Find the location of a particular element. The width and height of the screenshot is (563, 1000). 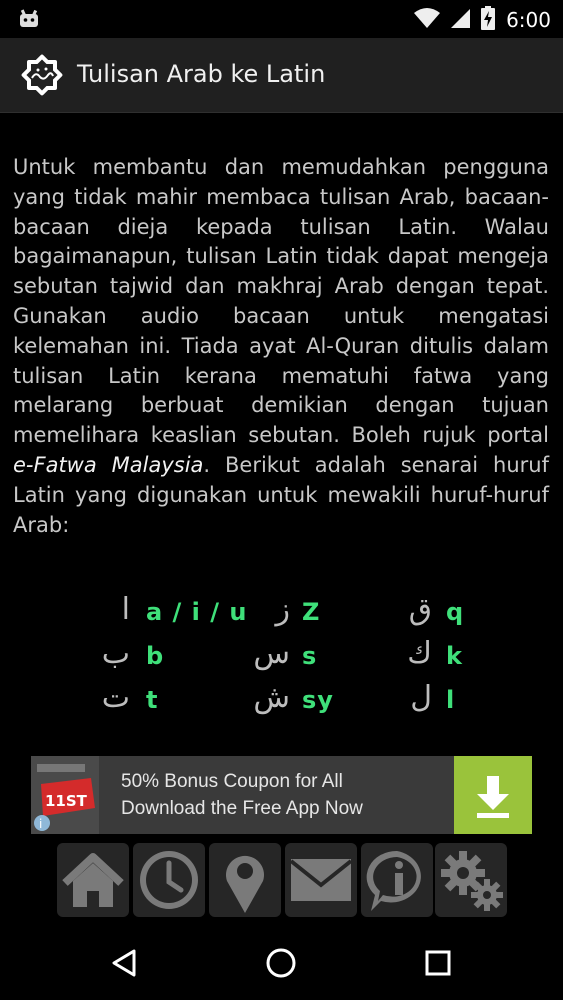

arabic-letter: ت is located at coordinates (115, 697).